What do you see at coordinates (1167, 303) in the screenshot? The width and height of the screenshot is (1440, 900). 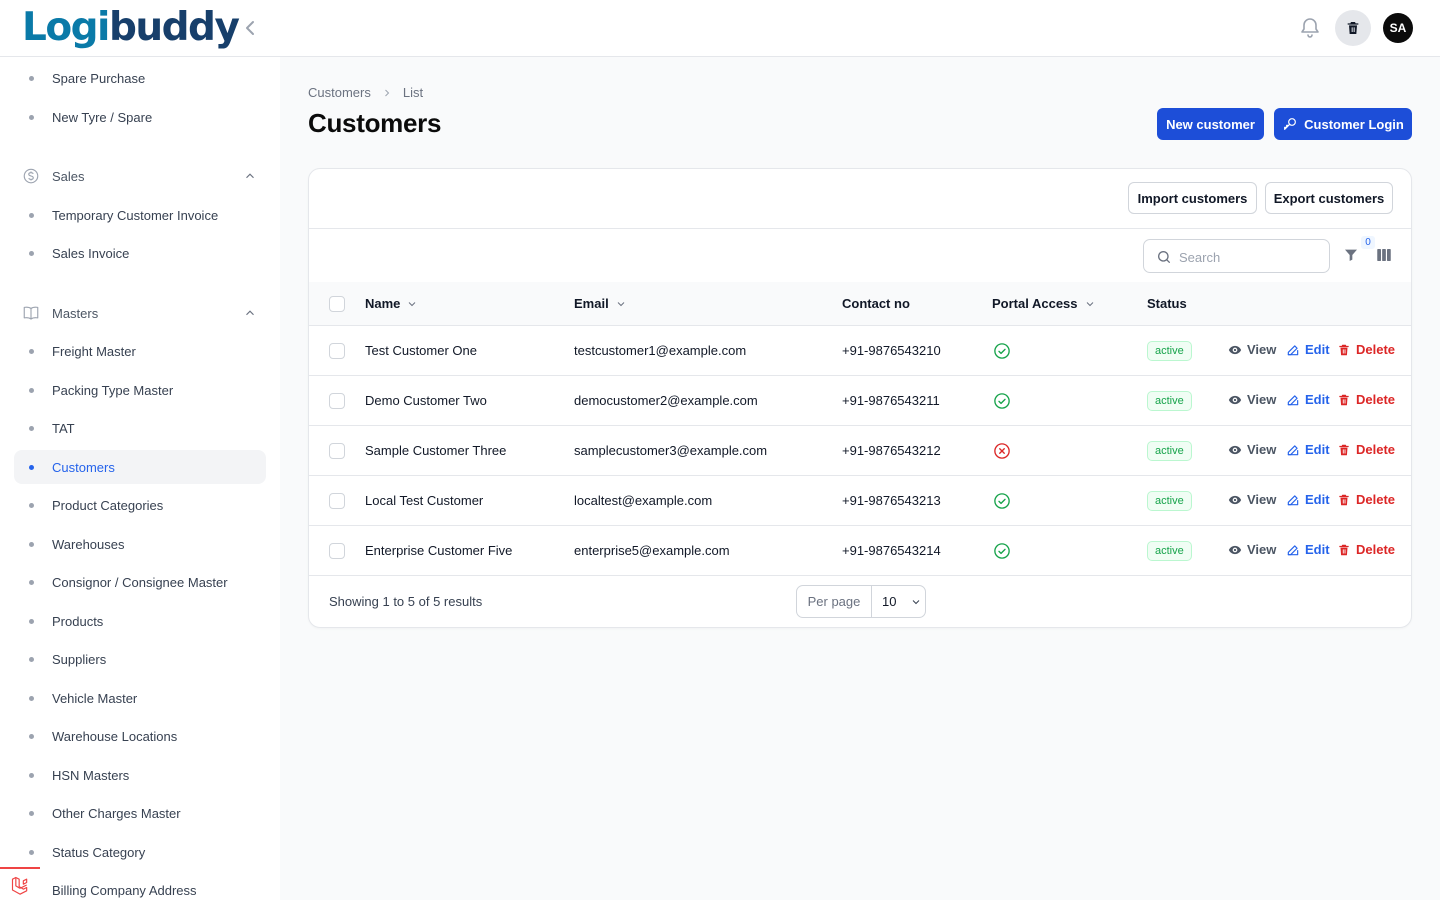 I see `column-status: Status` at bounding box center [1167, 303].